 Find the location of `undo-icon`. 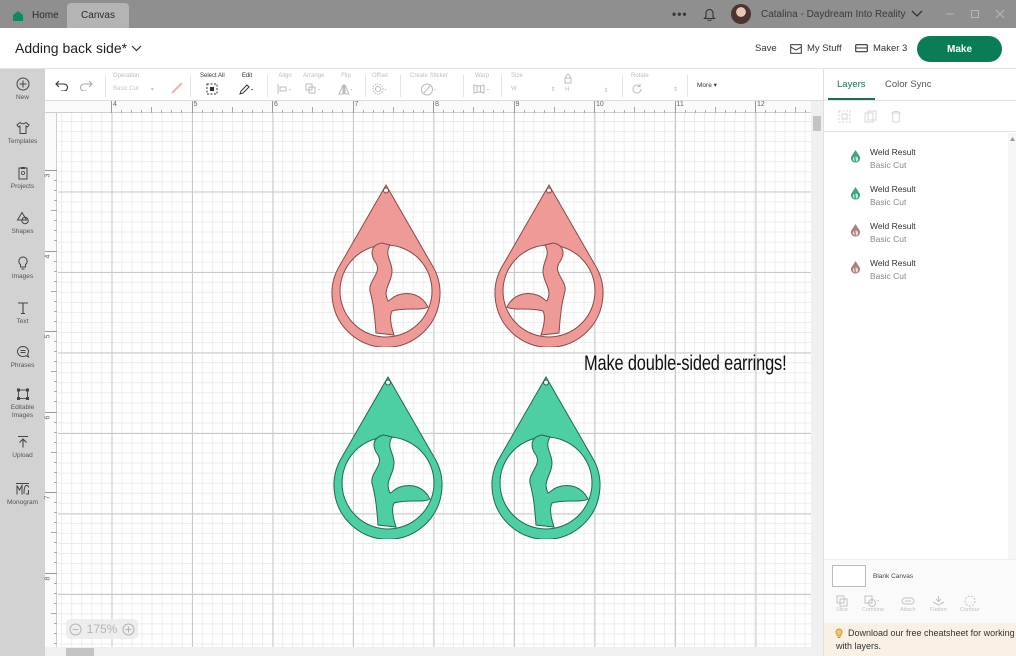

undo-icon is located at coordinates (62, 85).